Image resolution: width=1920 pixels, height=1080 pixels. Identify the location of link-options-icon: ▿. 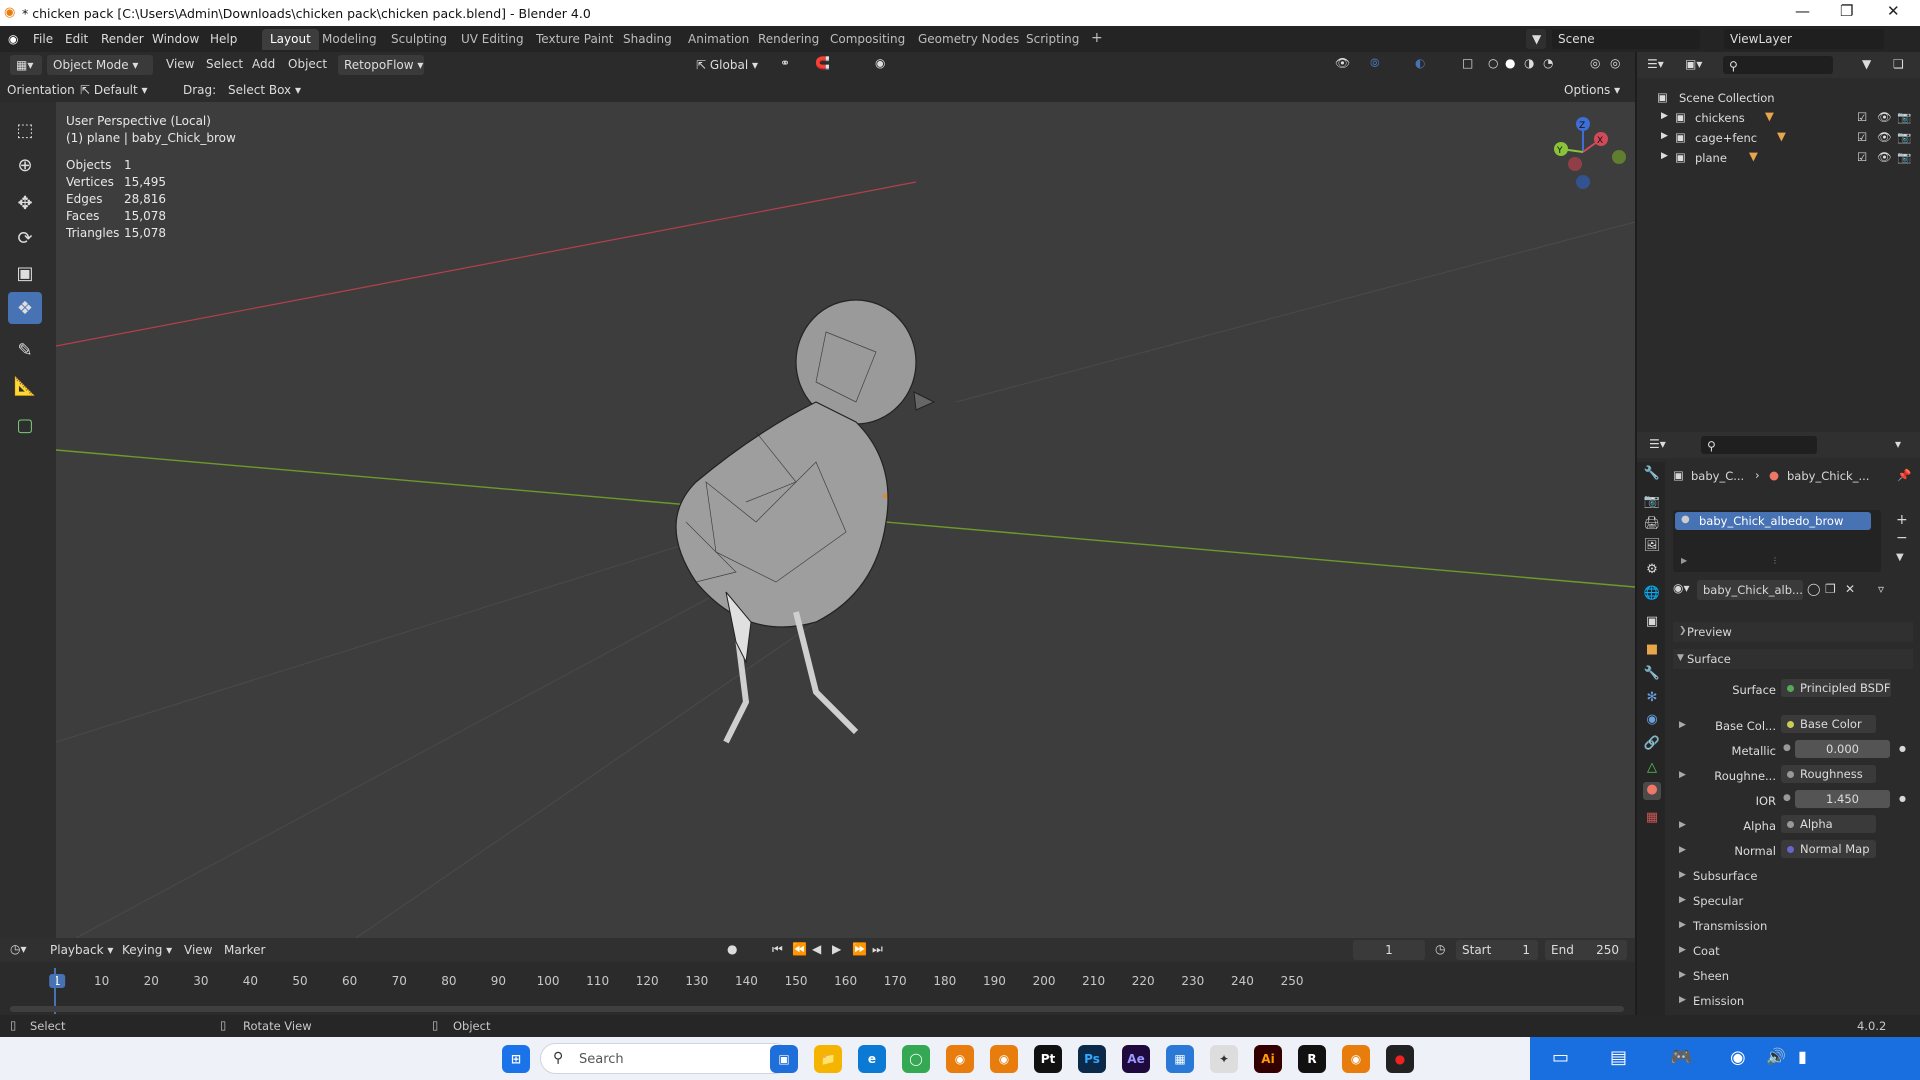
(1881, 589).